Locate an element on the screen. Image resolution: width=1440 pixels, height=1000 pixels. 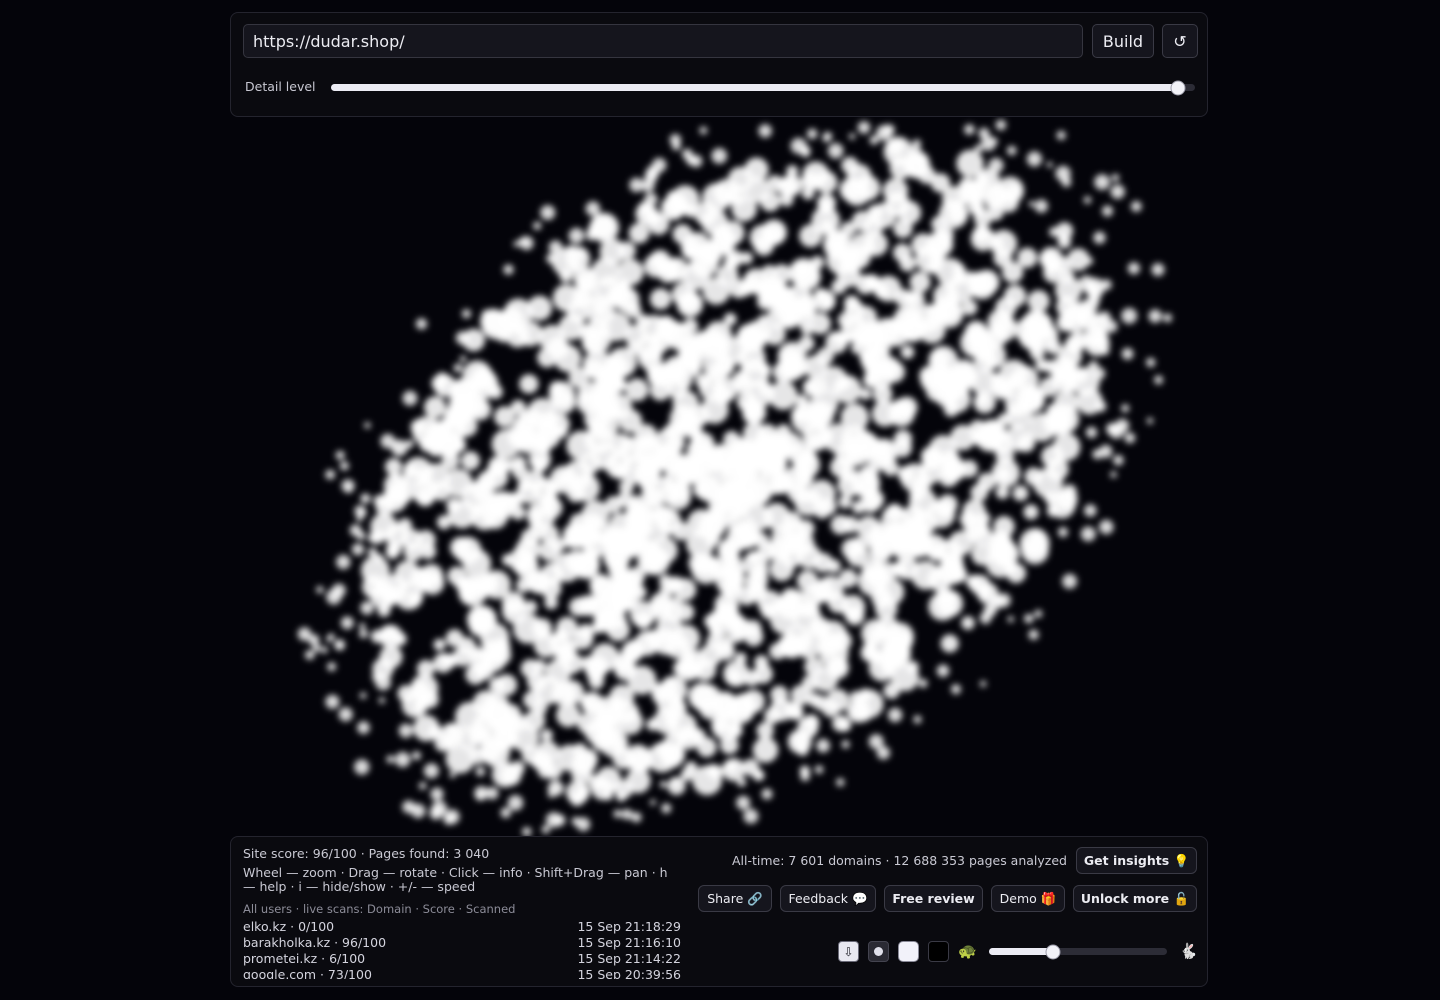
point-style-button is located at coordinates (878, 951).